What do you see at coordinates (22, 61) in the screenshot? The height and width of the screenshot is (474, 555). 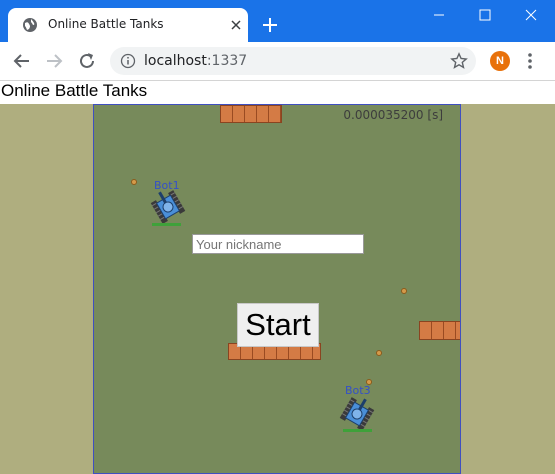 I see `back-arrow-icon` at bounding box center [22, 61].